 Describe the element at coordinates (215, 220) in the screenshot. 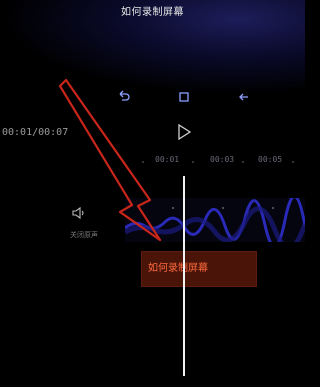

I see `video-track-waveform` at that location.